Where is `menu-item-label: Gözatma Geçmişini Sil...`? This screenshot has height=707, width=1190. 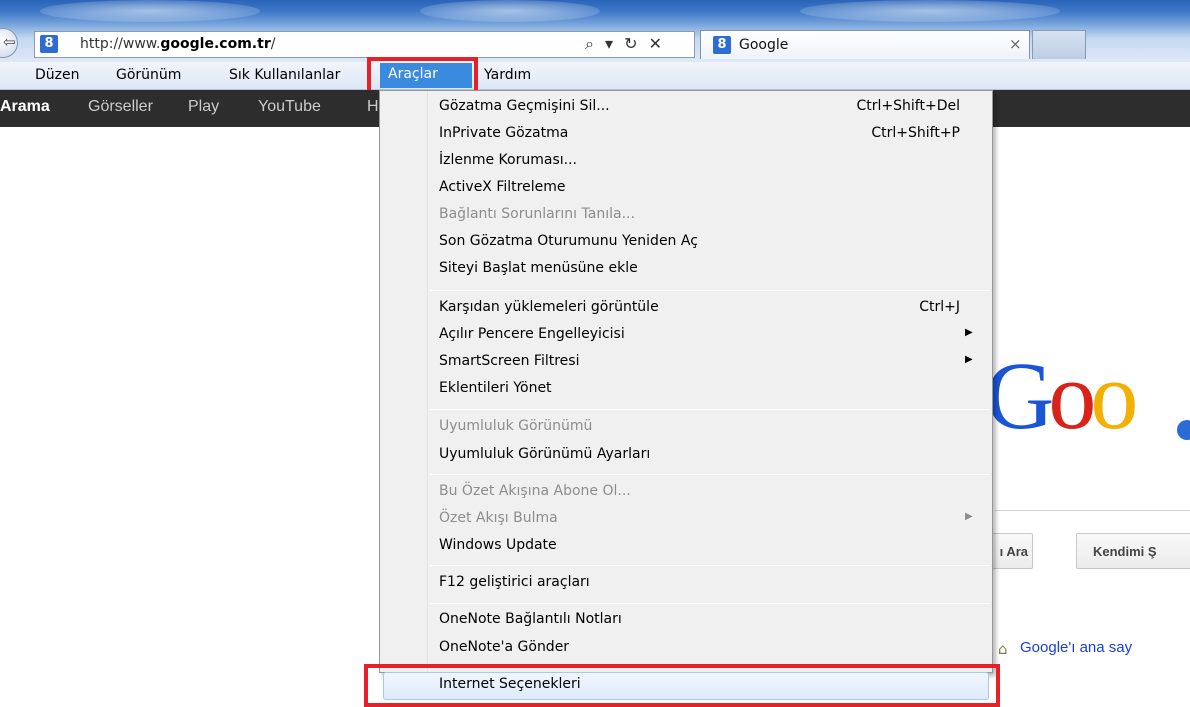 menu-item-label: Gözatma Geçmişini Sil... is located at coordinates (524, 106).